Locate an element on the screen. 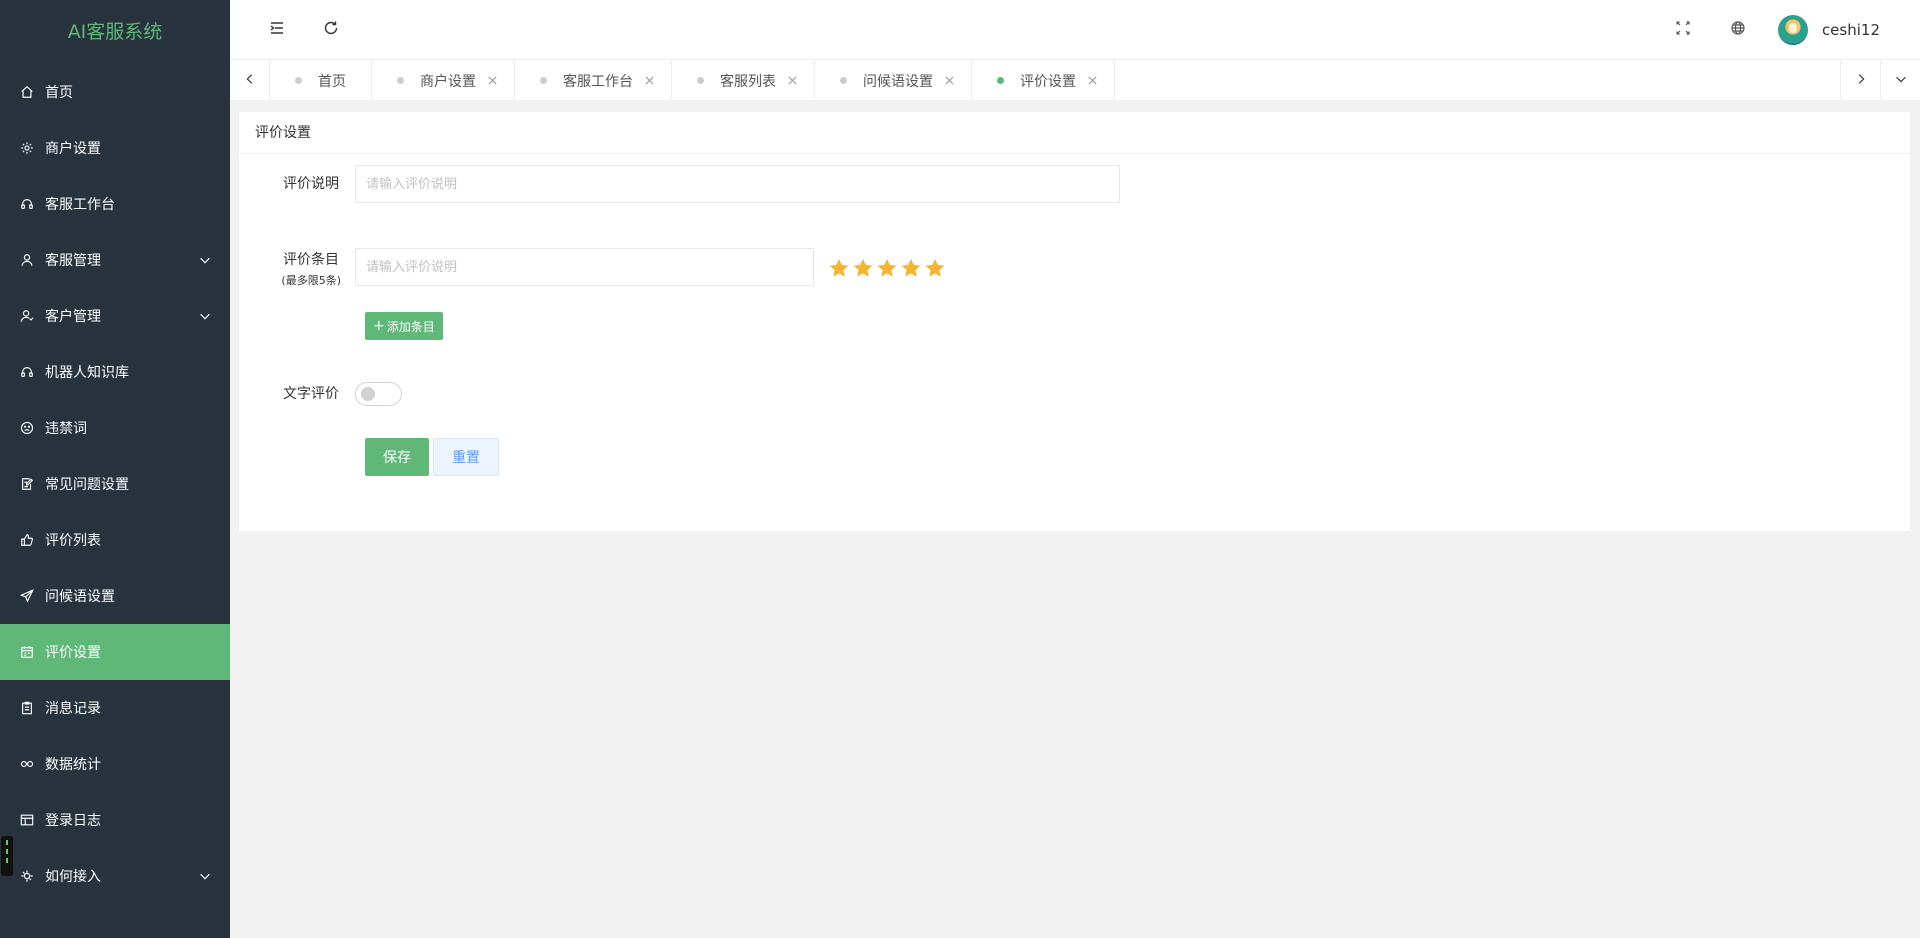 This screenshot has width=1920, height=938. sidebar-item-forbidden-words: 违禁词 is located at coordinates (115, 428).